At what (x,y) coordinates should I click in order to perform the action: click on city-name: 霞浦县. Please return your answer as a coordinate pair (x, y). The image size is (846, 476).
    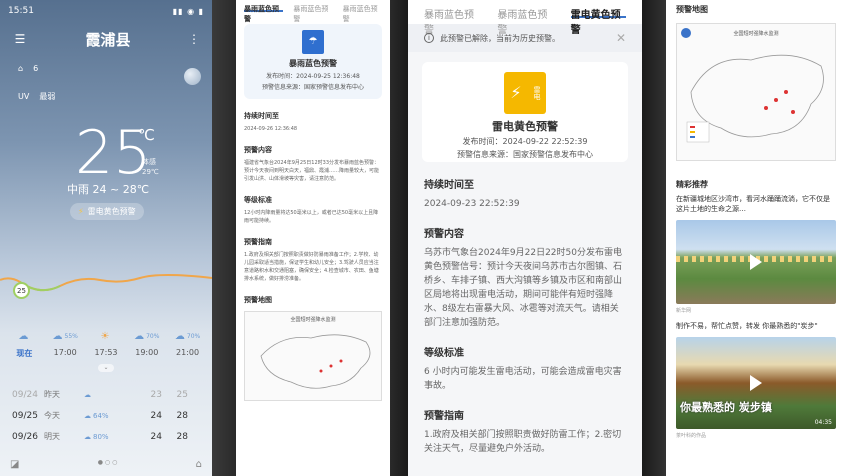
    Looking at the image, I should click on (108, 39).